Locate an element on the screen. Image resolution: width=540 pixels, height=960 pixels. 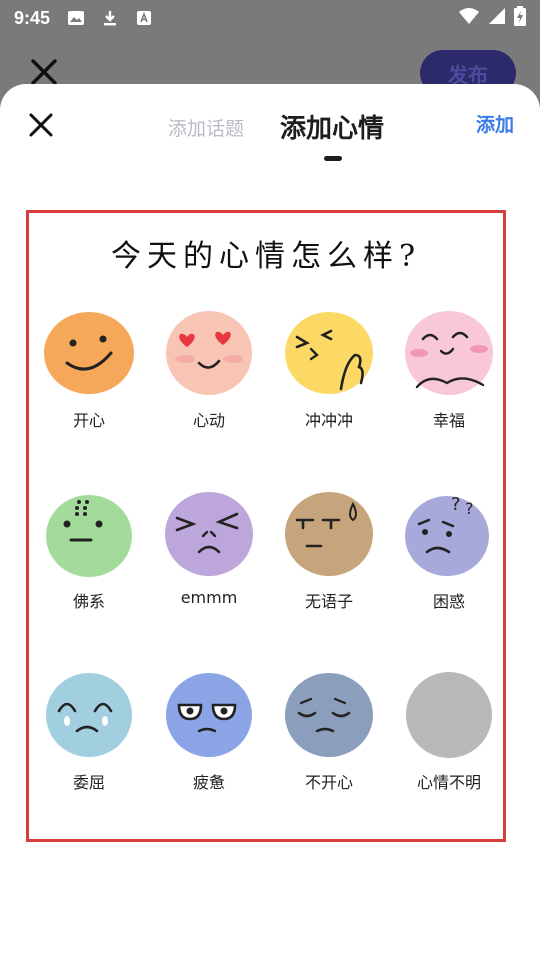
zen-face-icon is located at coordinates (89, 536).